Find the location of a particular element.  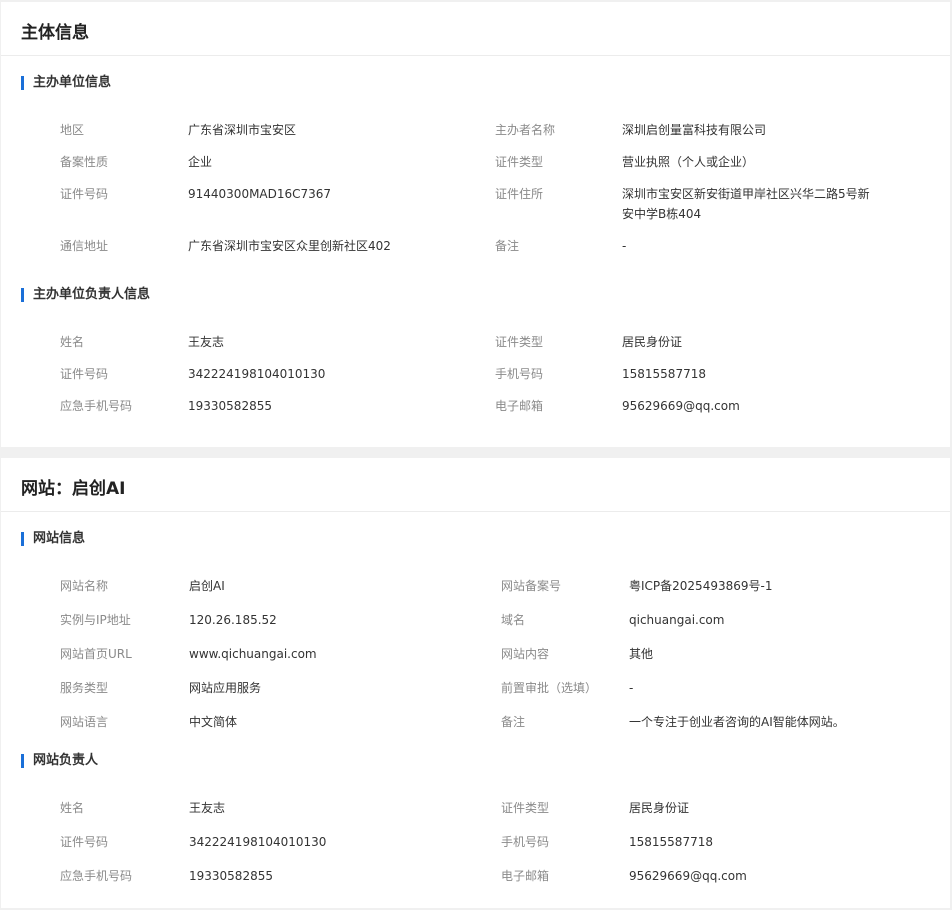

website-title: 网站：启创AI is located at coordinates (73, 489).